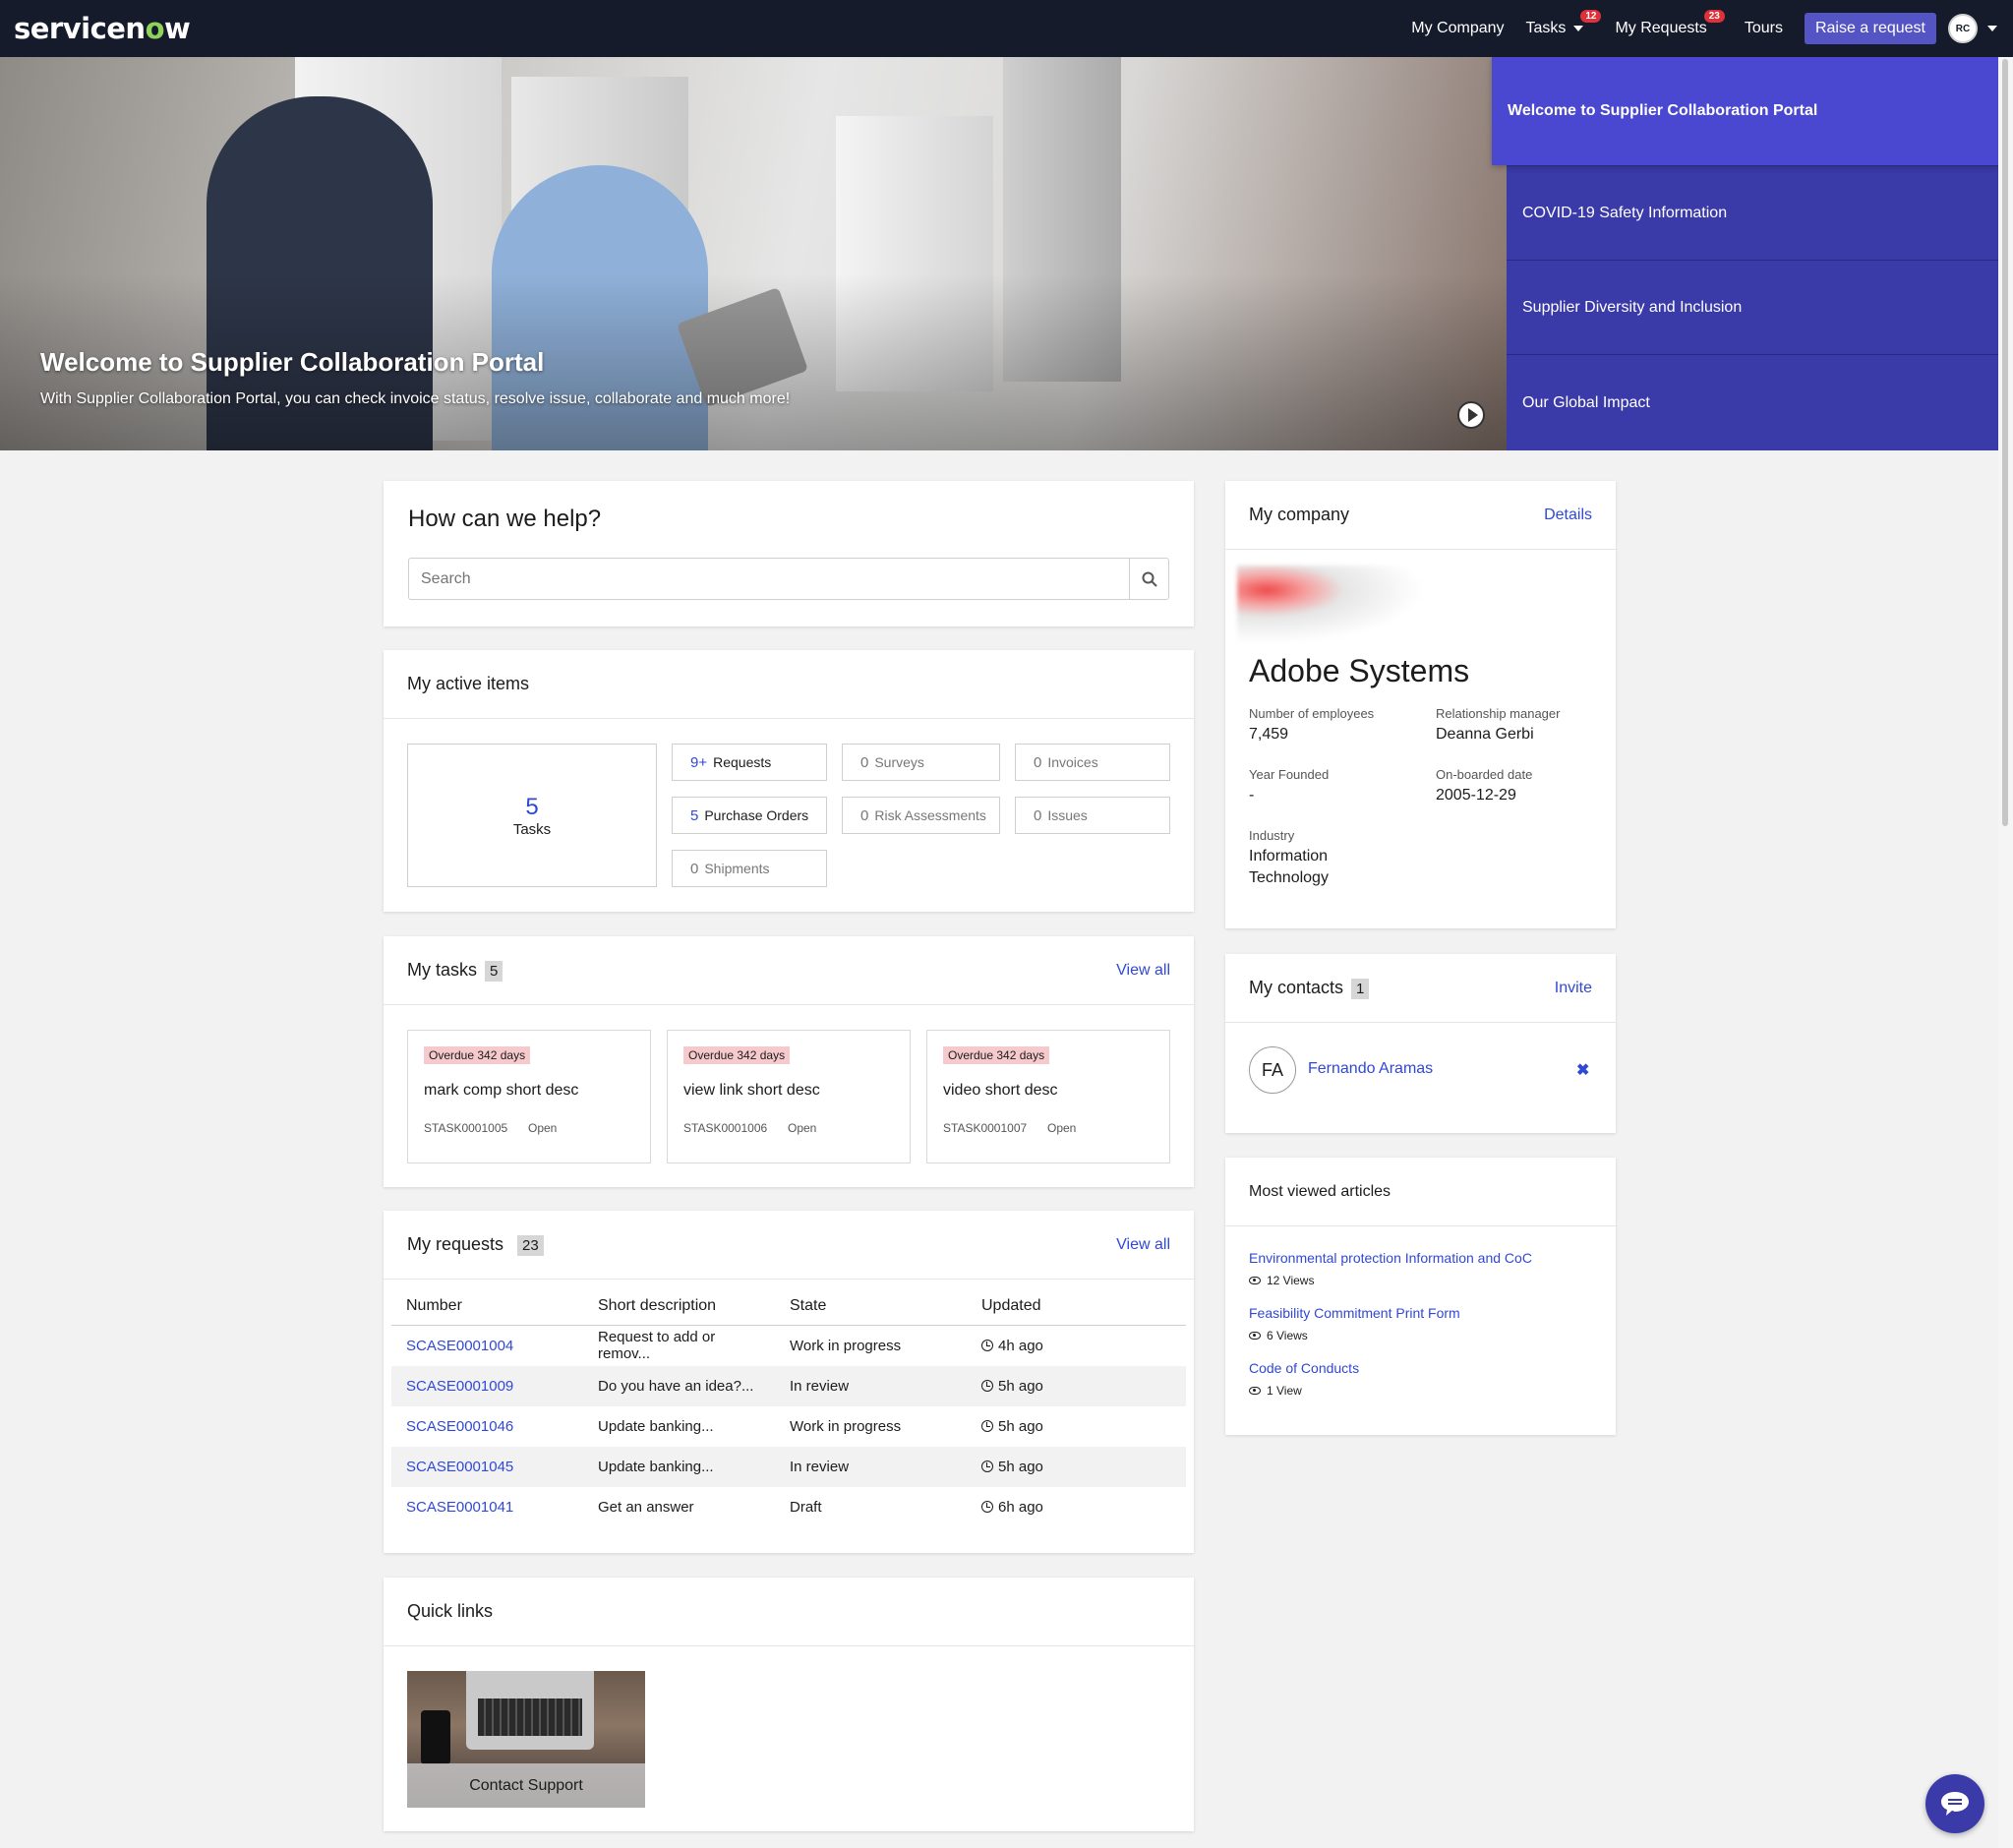 This screenshot has height=1848, width=2013. I want to click on my-tasks-count-badge: 5, so click(494, 971).